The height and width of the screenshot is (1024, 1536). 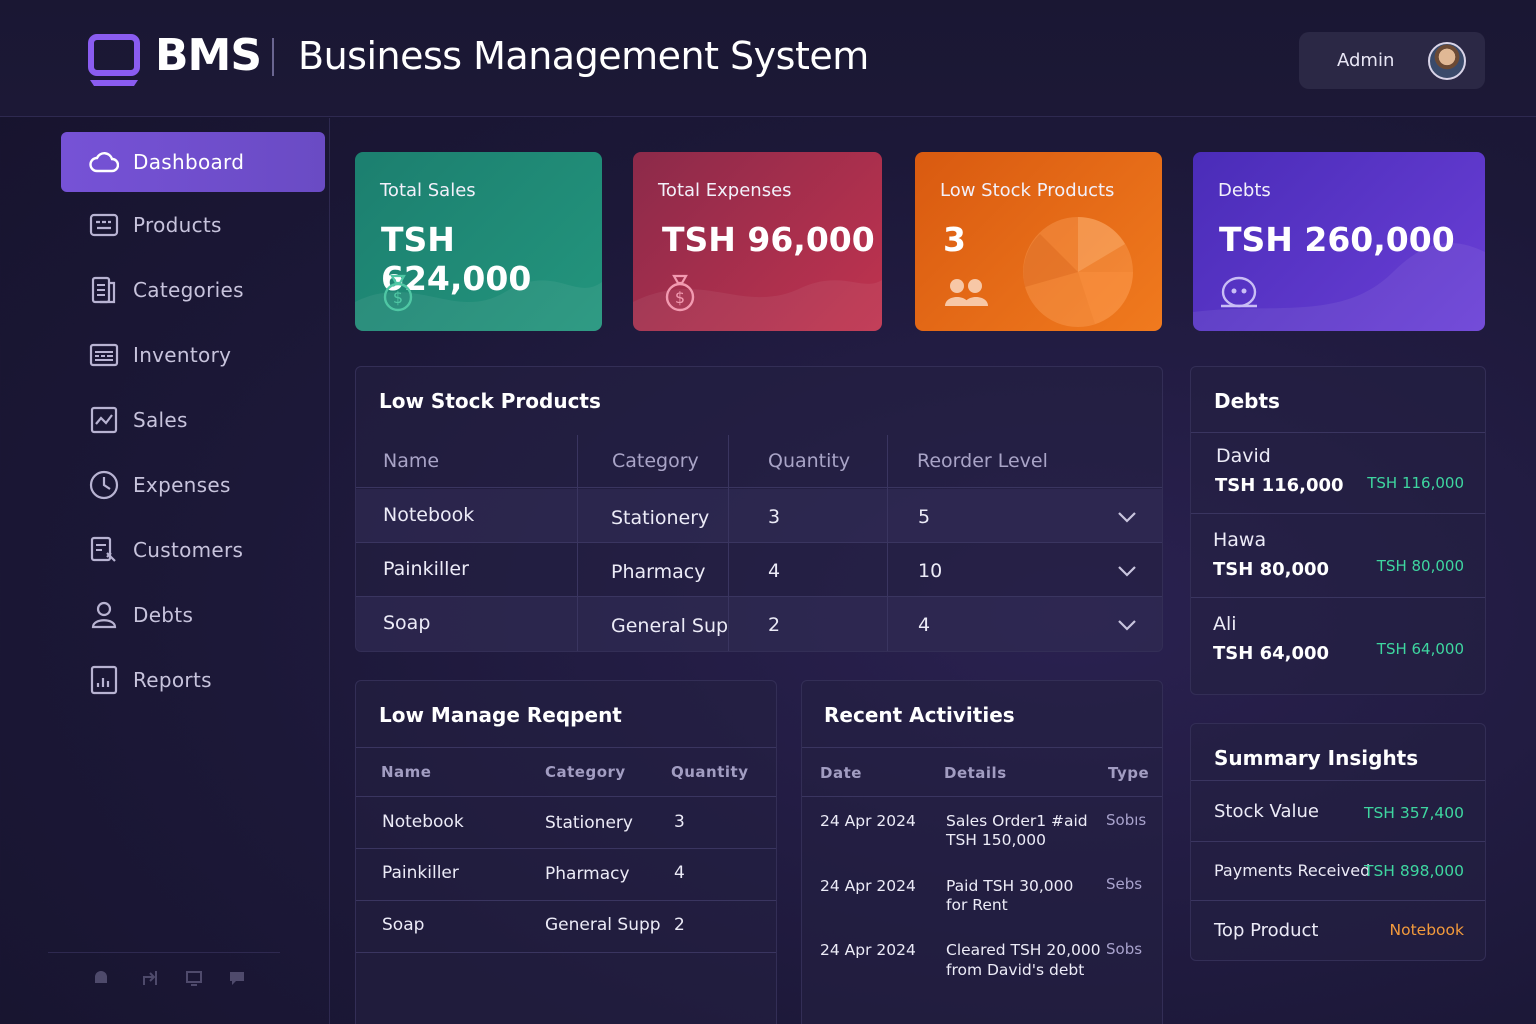 I want to click on stat-card-low-stock: Low Stock Products 3, so click(x=1038, y=241).